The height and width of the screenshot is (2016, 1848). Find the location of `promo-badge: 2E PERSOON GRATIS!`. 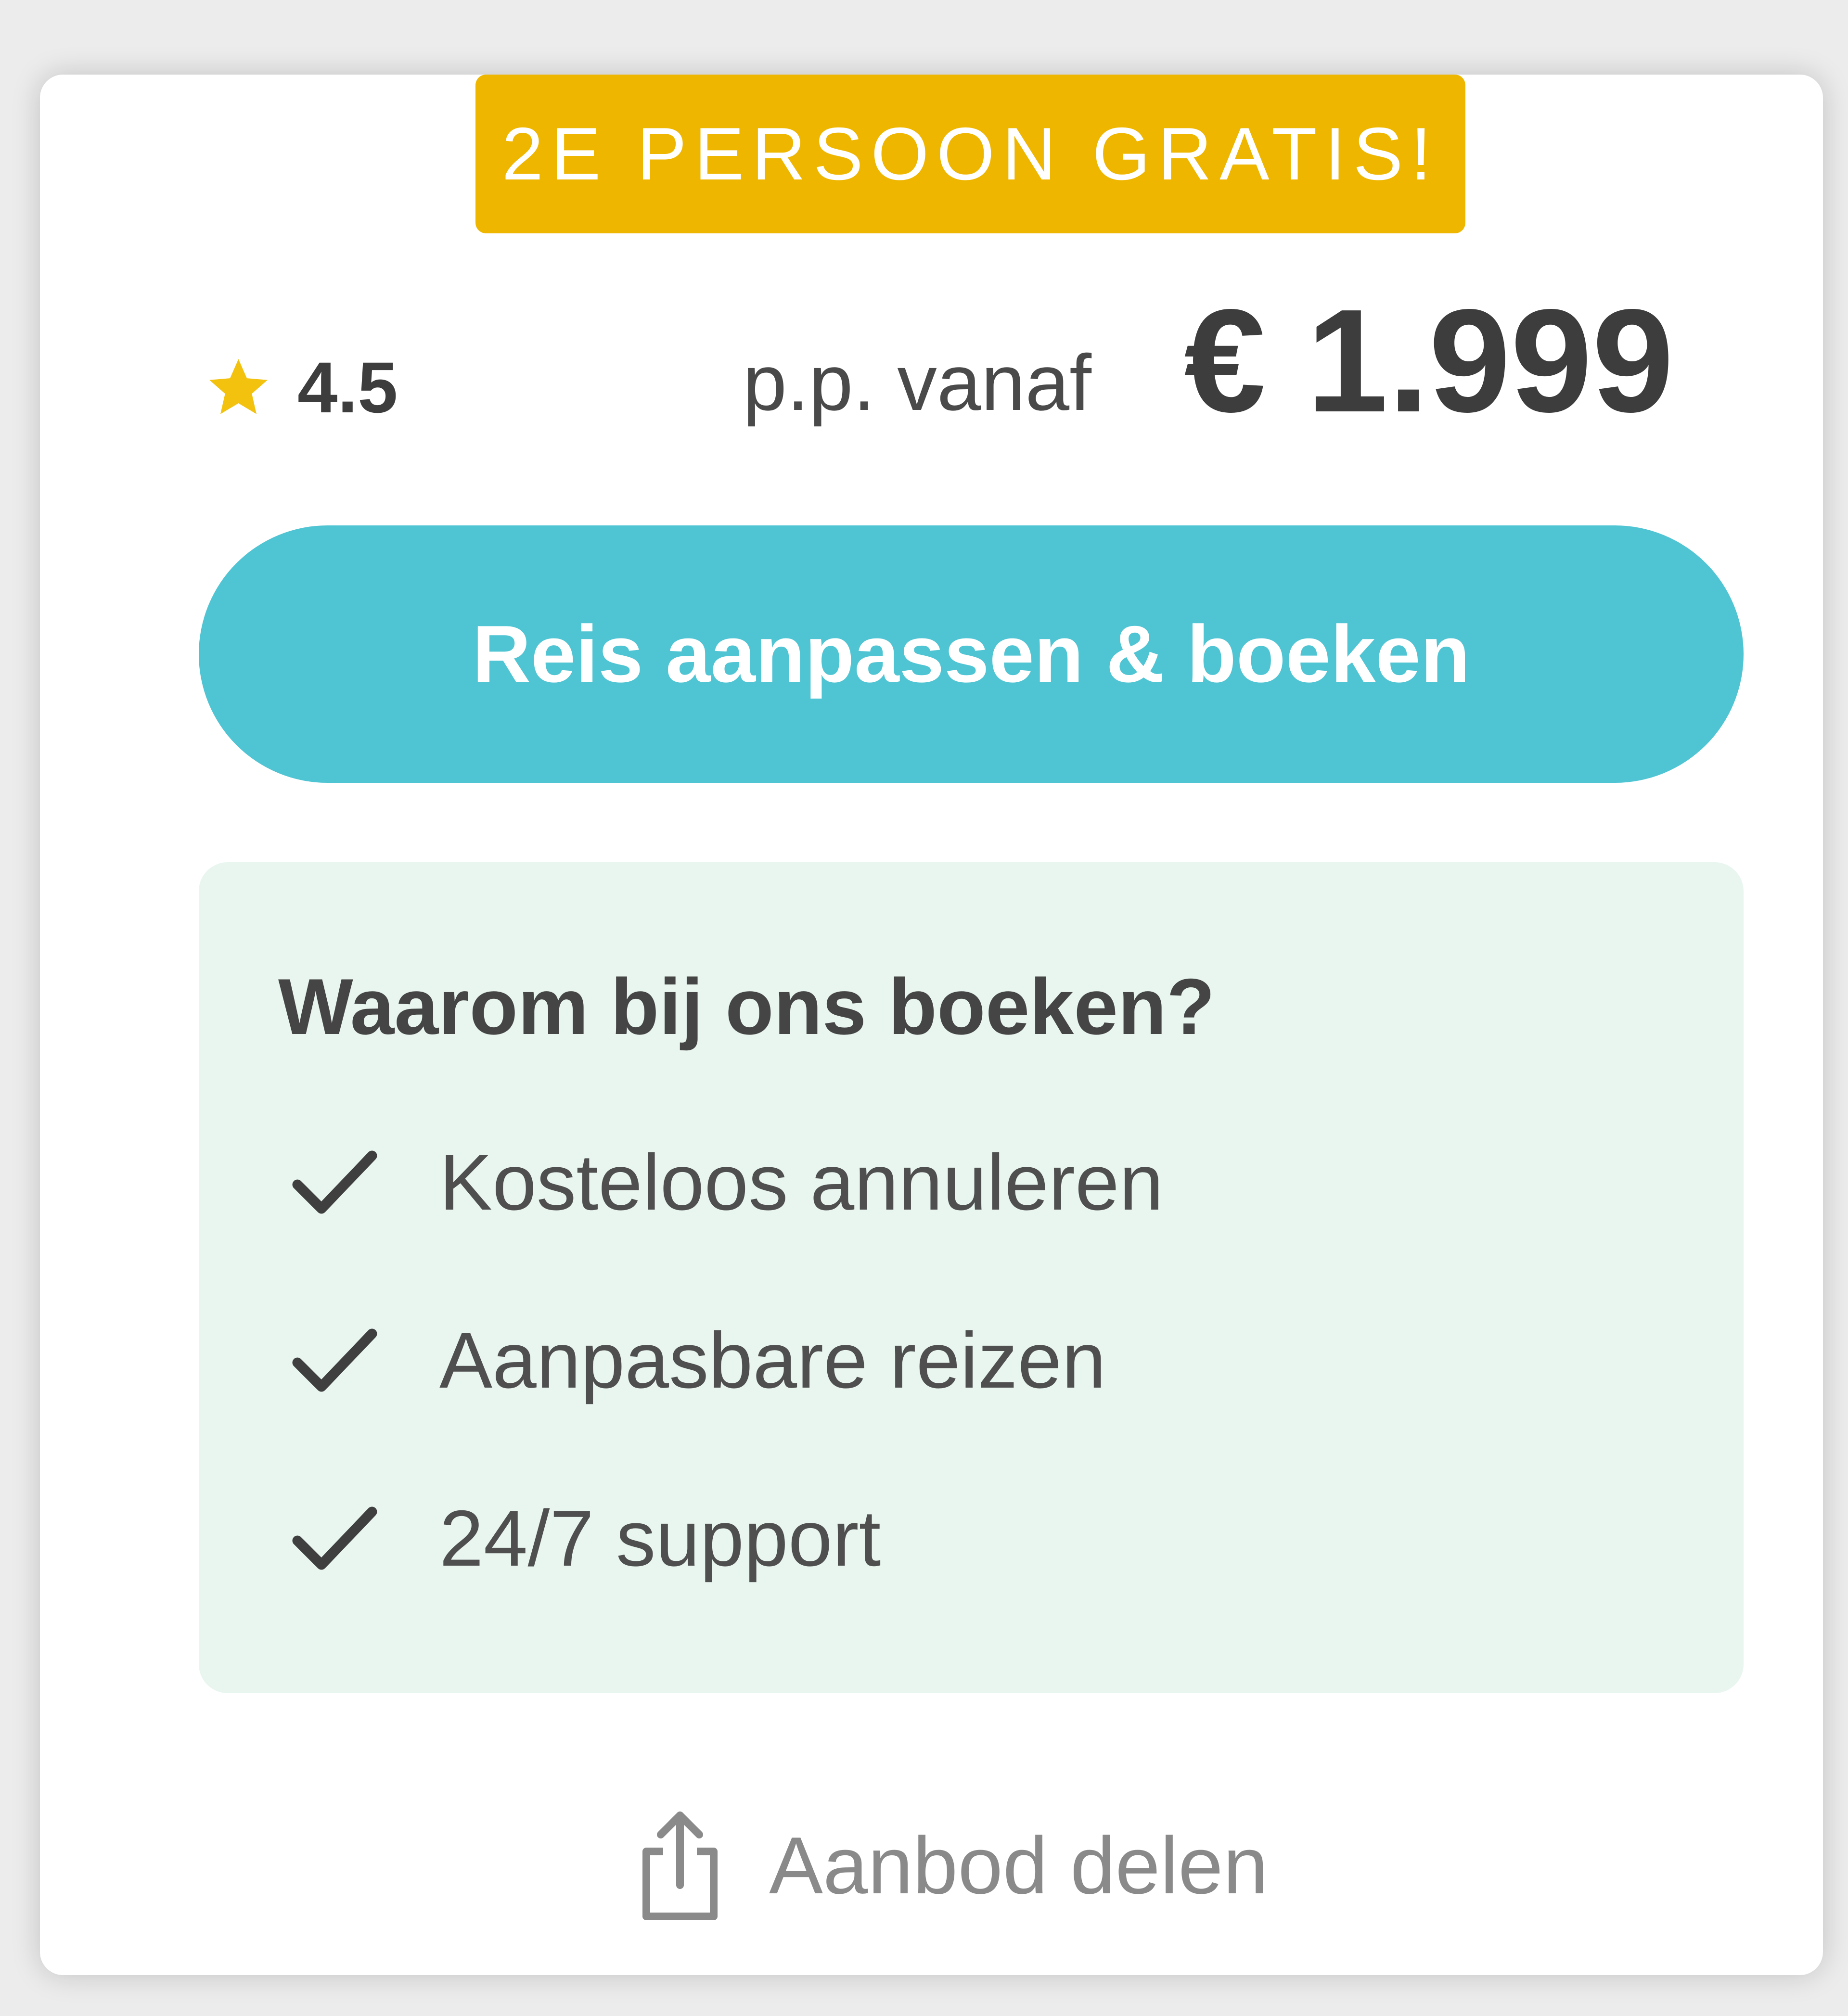

promo-badge: 2E PERSOON GRATIS! is located at coordinates (970, 154).